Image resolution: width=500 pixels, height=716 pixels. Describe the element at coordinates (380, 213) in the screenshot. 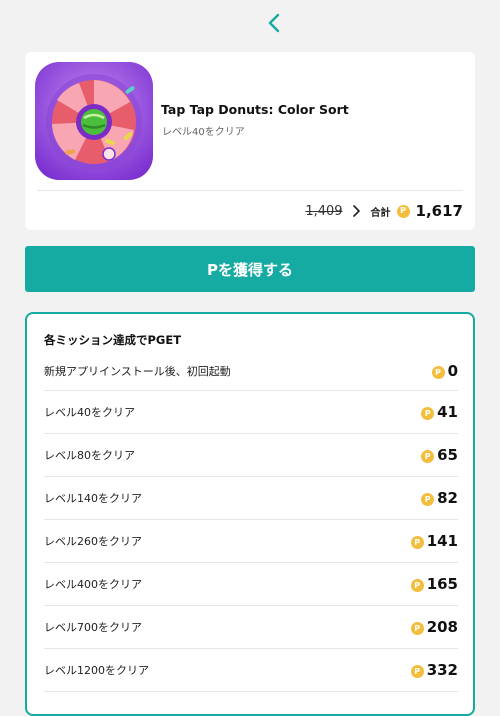

I see `total-label: 合計` at that location.